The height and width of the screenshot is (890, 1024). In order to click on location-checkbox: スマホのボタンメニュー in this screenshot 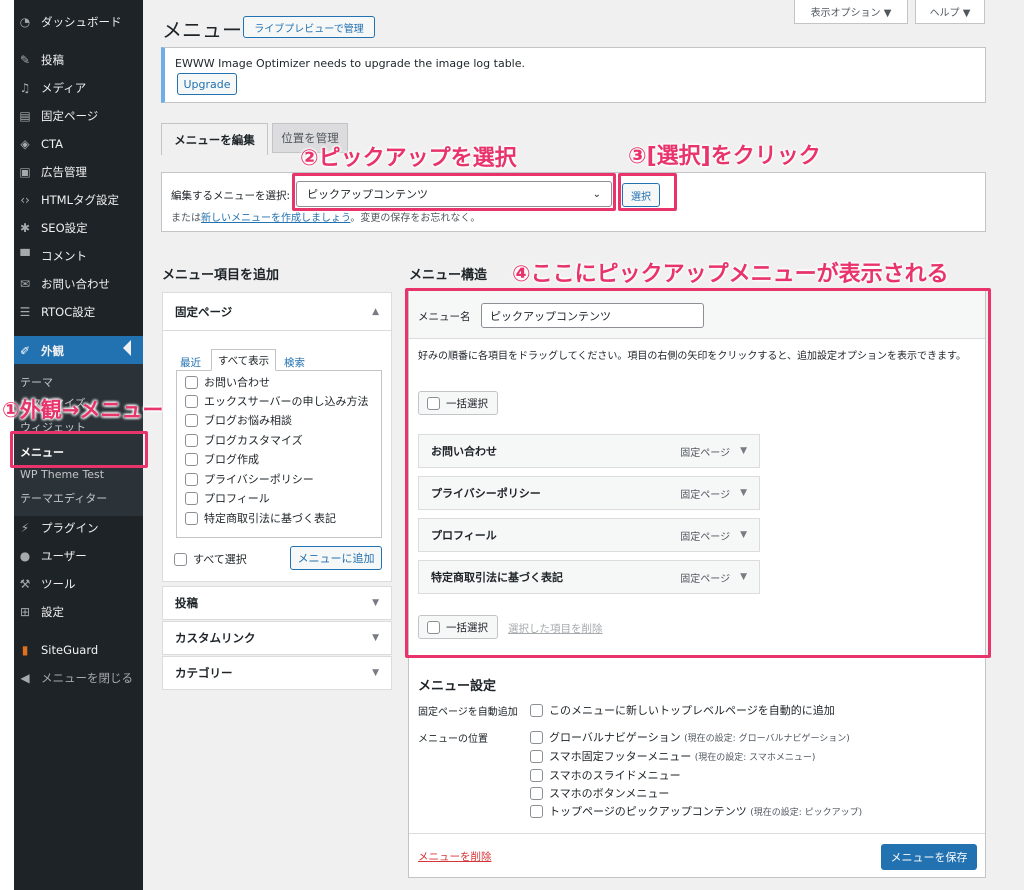, I will do `click(599, 793)`.